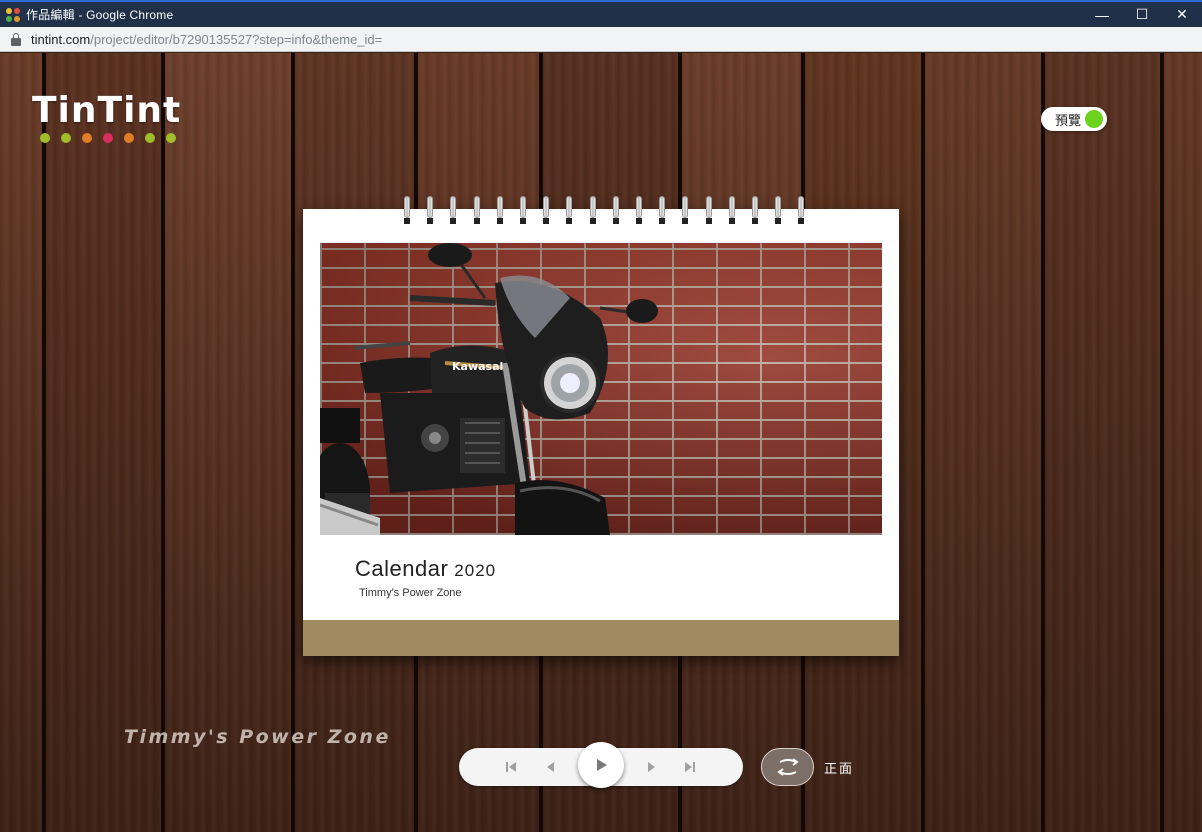  I want to click on logo-dots, so click(110, 138).